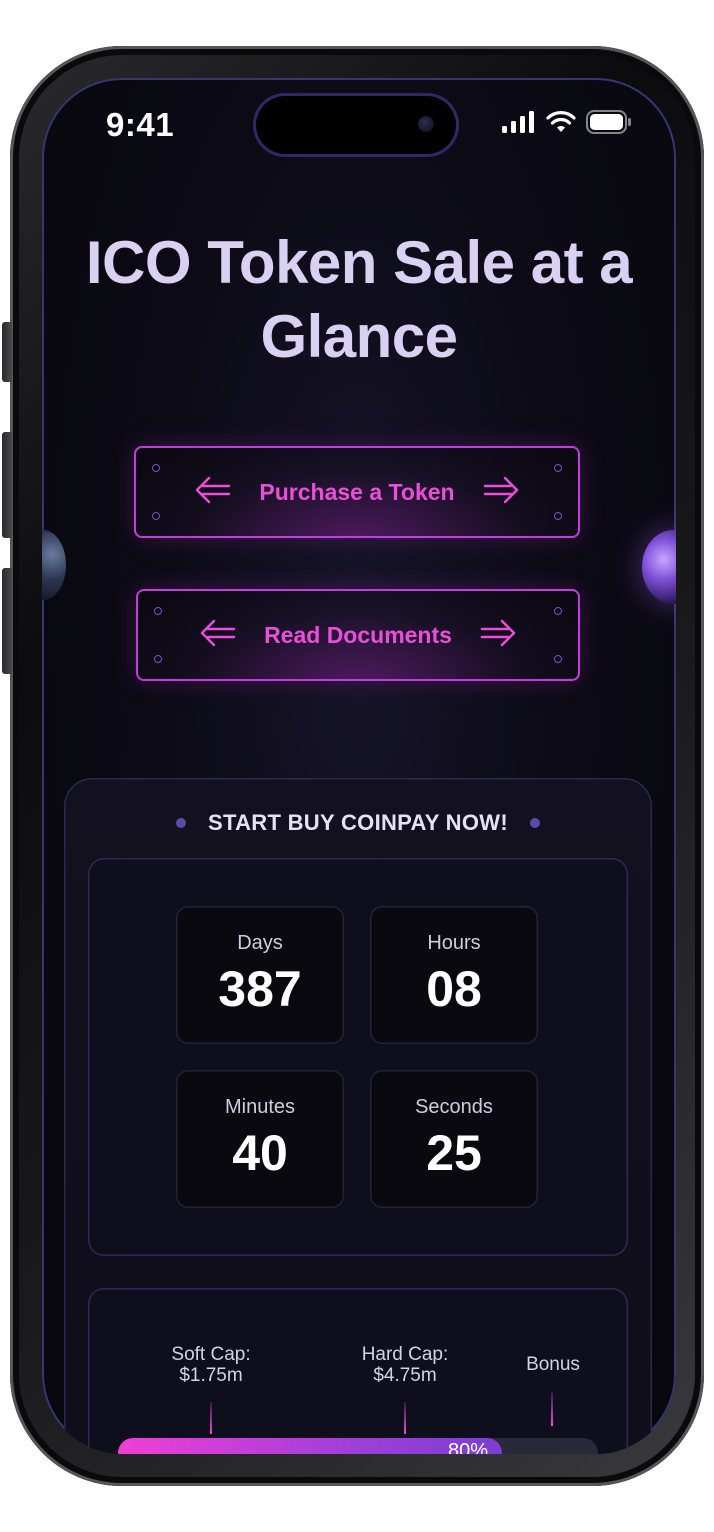  I want to click on soft-cap: Soft Cap: $1.75m, so click(211, 1365).